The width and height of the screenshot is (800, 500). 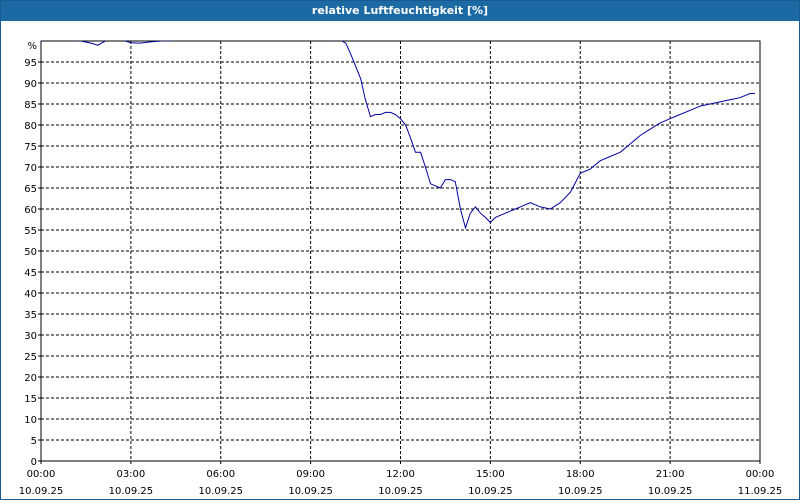 I want to click on x-tick-date-label: 11.09.25, so click(x=760, y=491).